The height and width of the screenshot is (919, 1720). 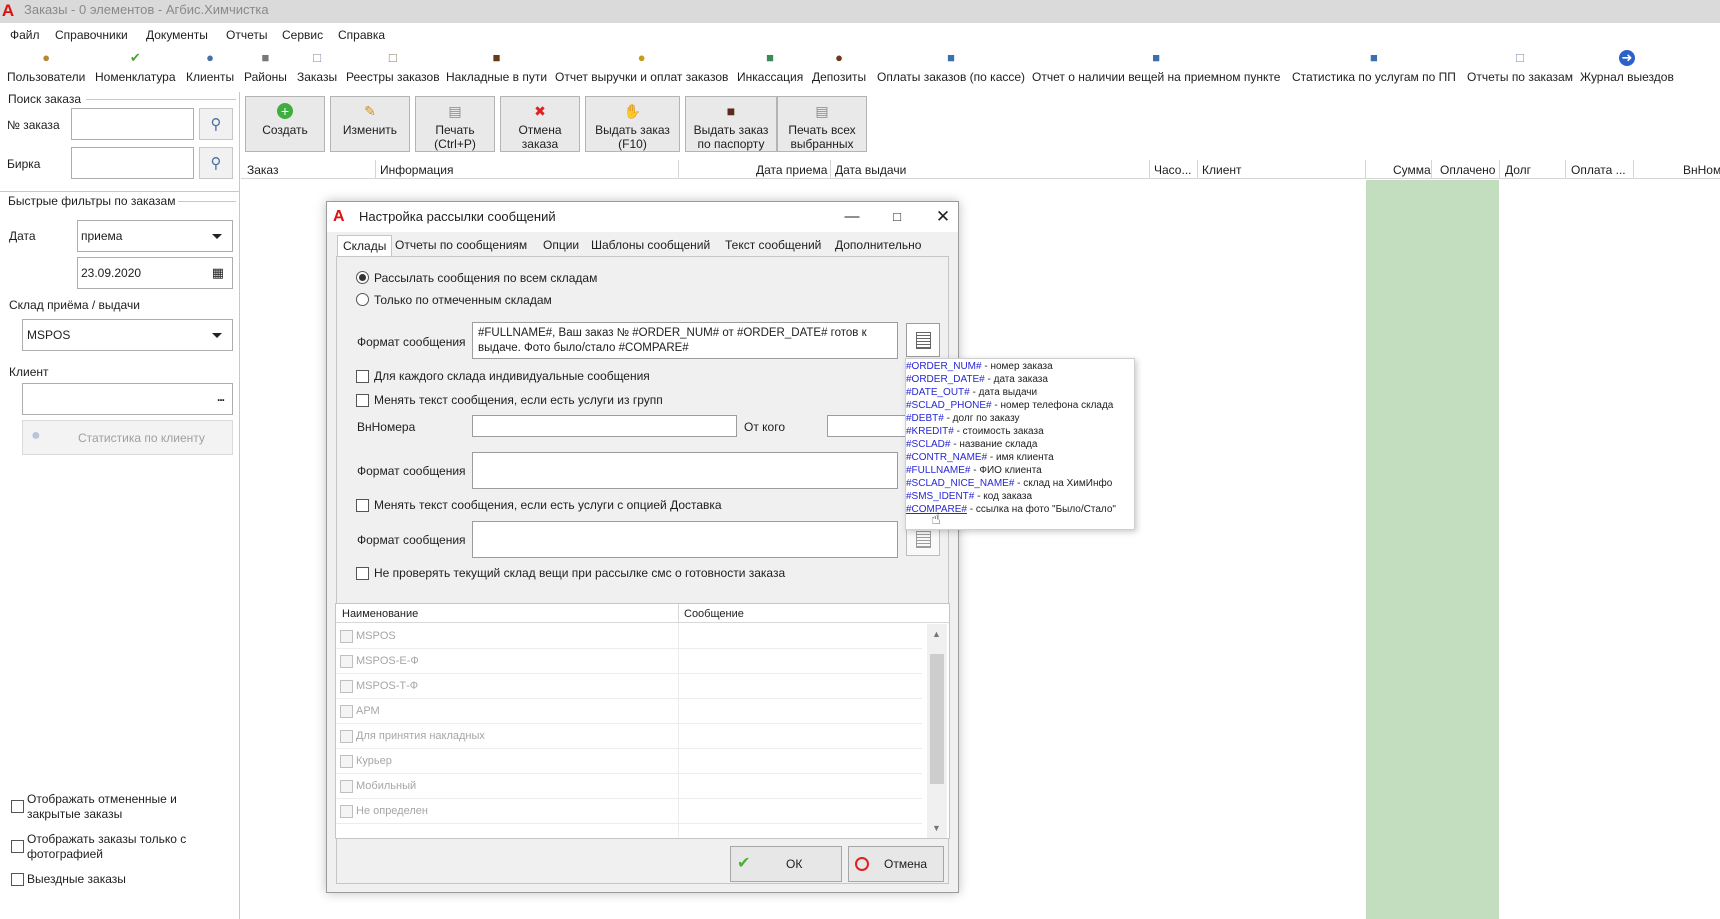 I want to click on list-item: Для принятия накладных, so click(x=629, y=736).